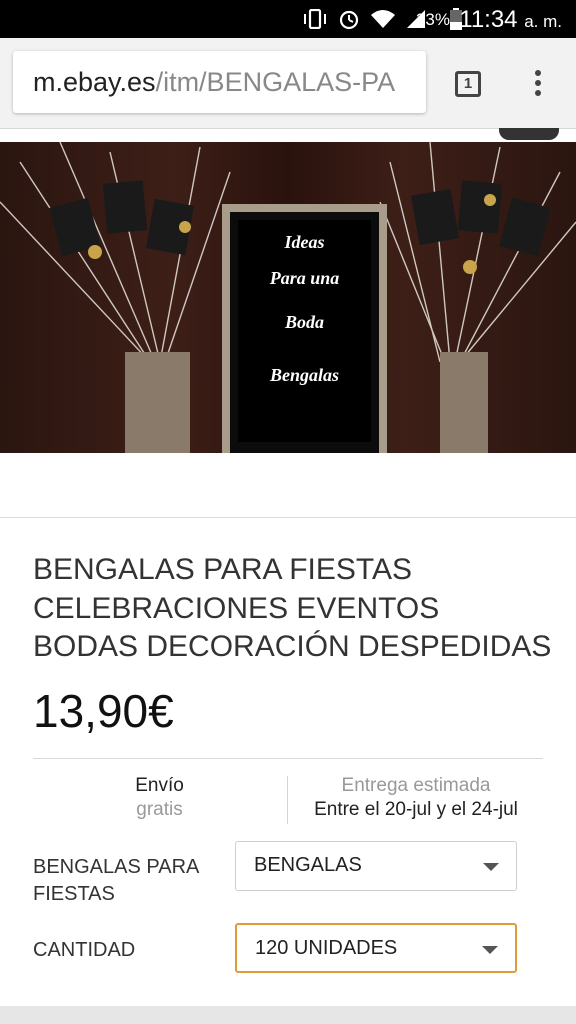 The height and width of the screenshot is (1024, 576). What do you see at coordinates (315, 19) in the screenshot?
I see `vibrate-icon` at bounding box center [315, 19].